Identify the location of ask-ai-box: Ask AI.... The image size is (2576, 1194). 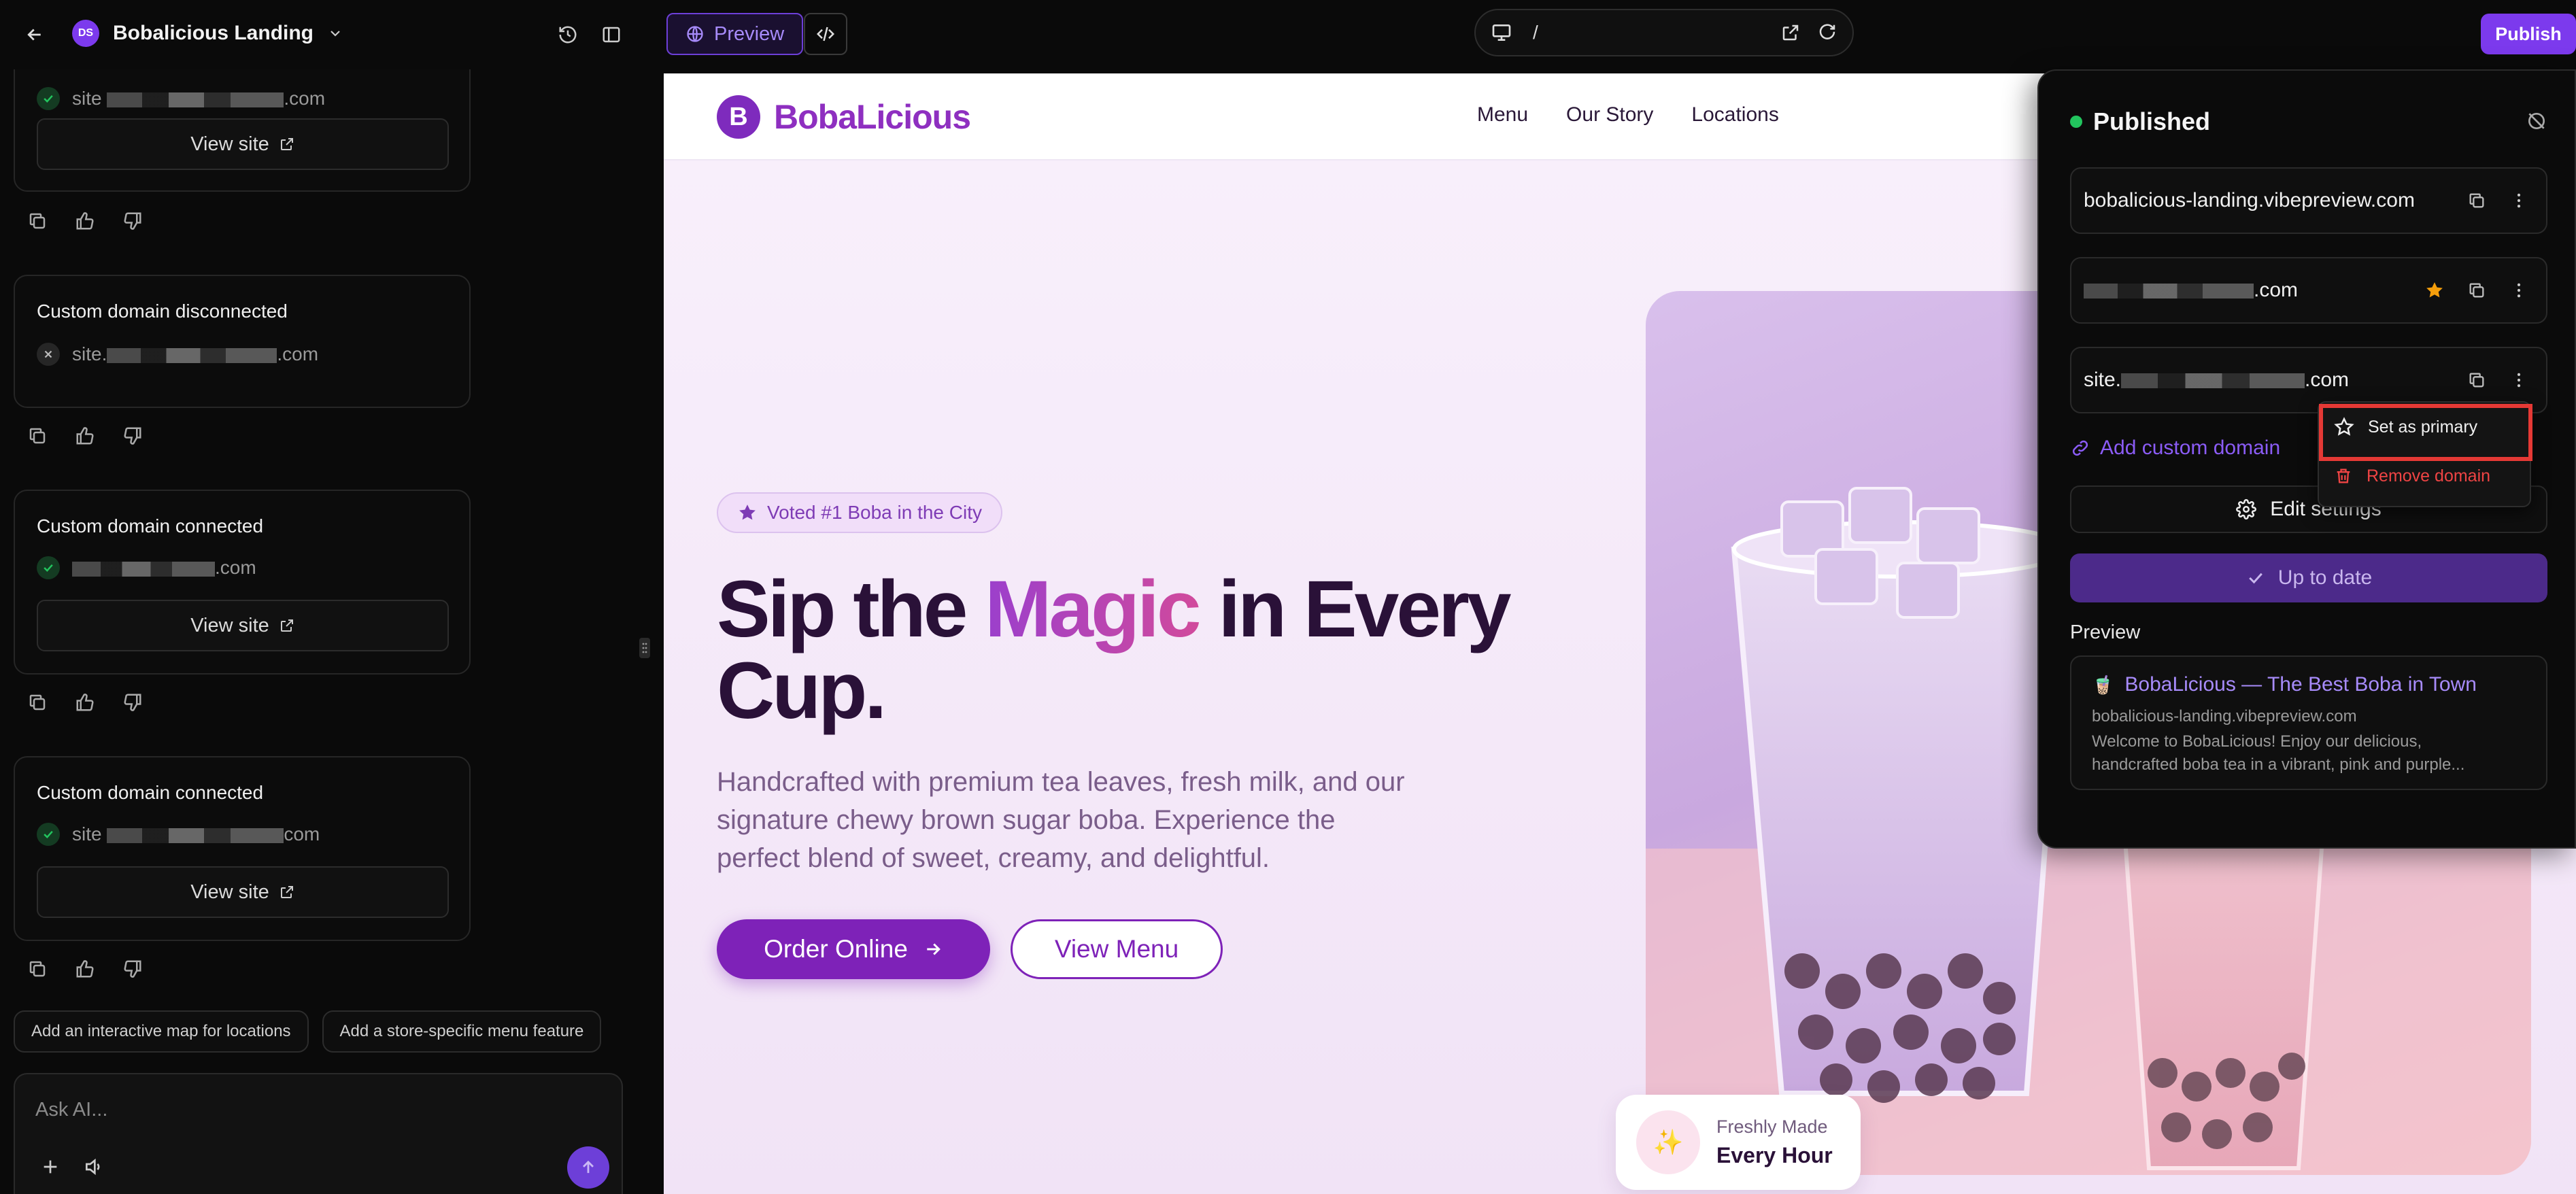
(318, 1134).